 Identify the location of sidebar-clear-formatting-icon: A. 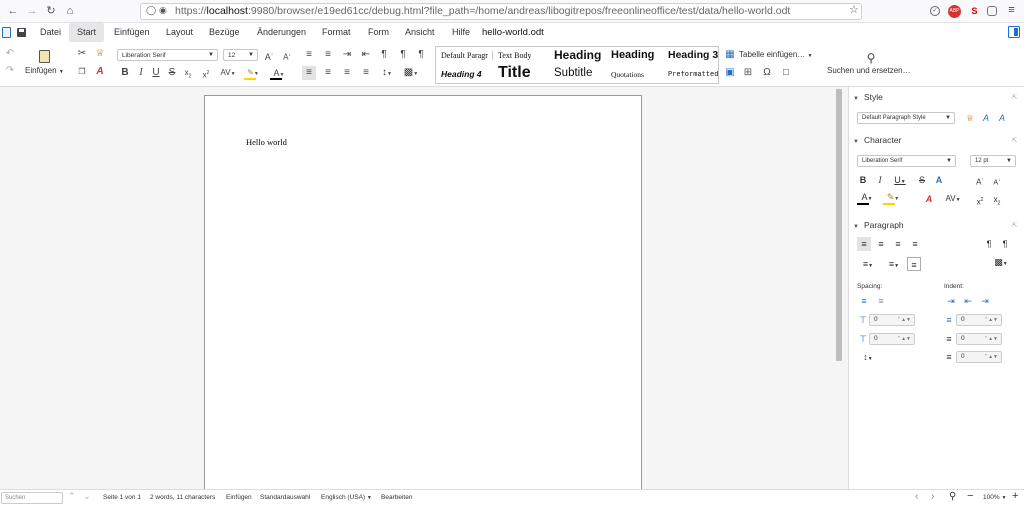
(929, 199).